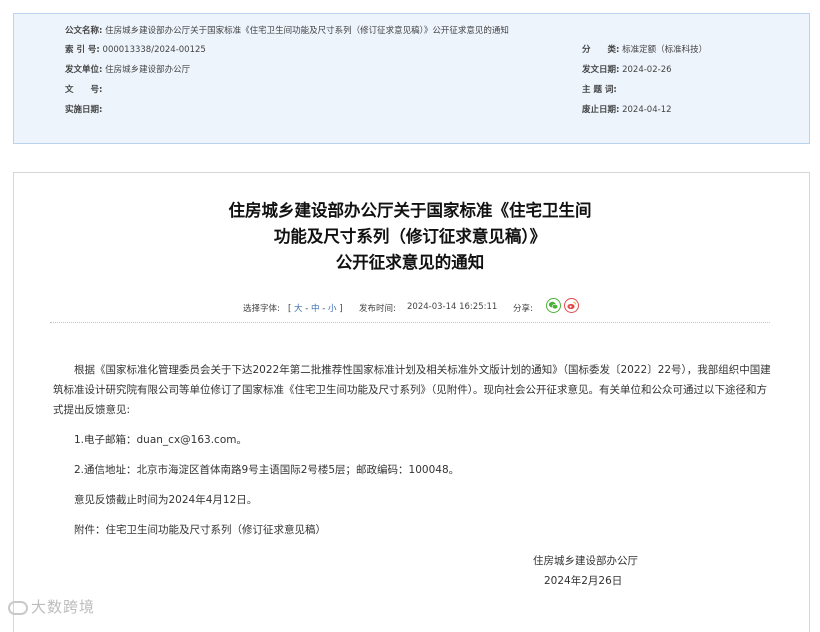  What do you see at coordinates (154, 50) in the screenshot?
I see `meta-index-value: 000013338/2024-00125` at bounding box center [154, 50].